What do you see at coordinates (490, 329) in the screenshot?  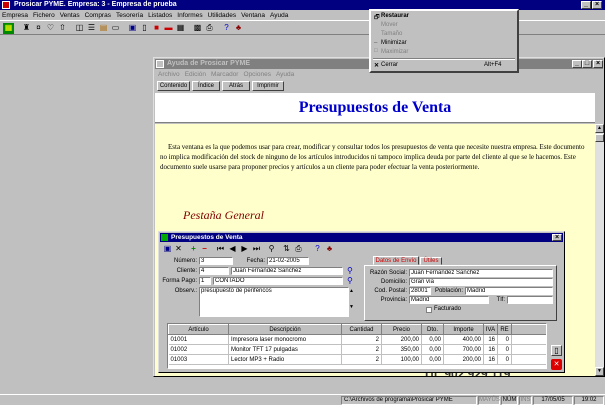 I see `col-iva: IVA` at bounding box center [490, 329].